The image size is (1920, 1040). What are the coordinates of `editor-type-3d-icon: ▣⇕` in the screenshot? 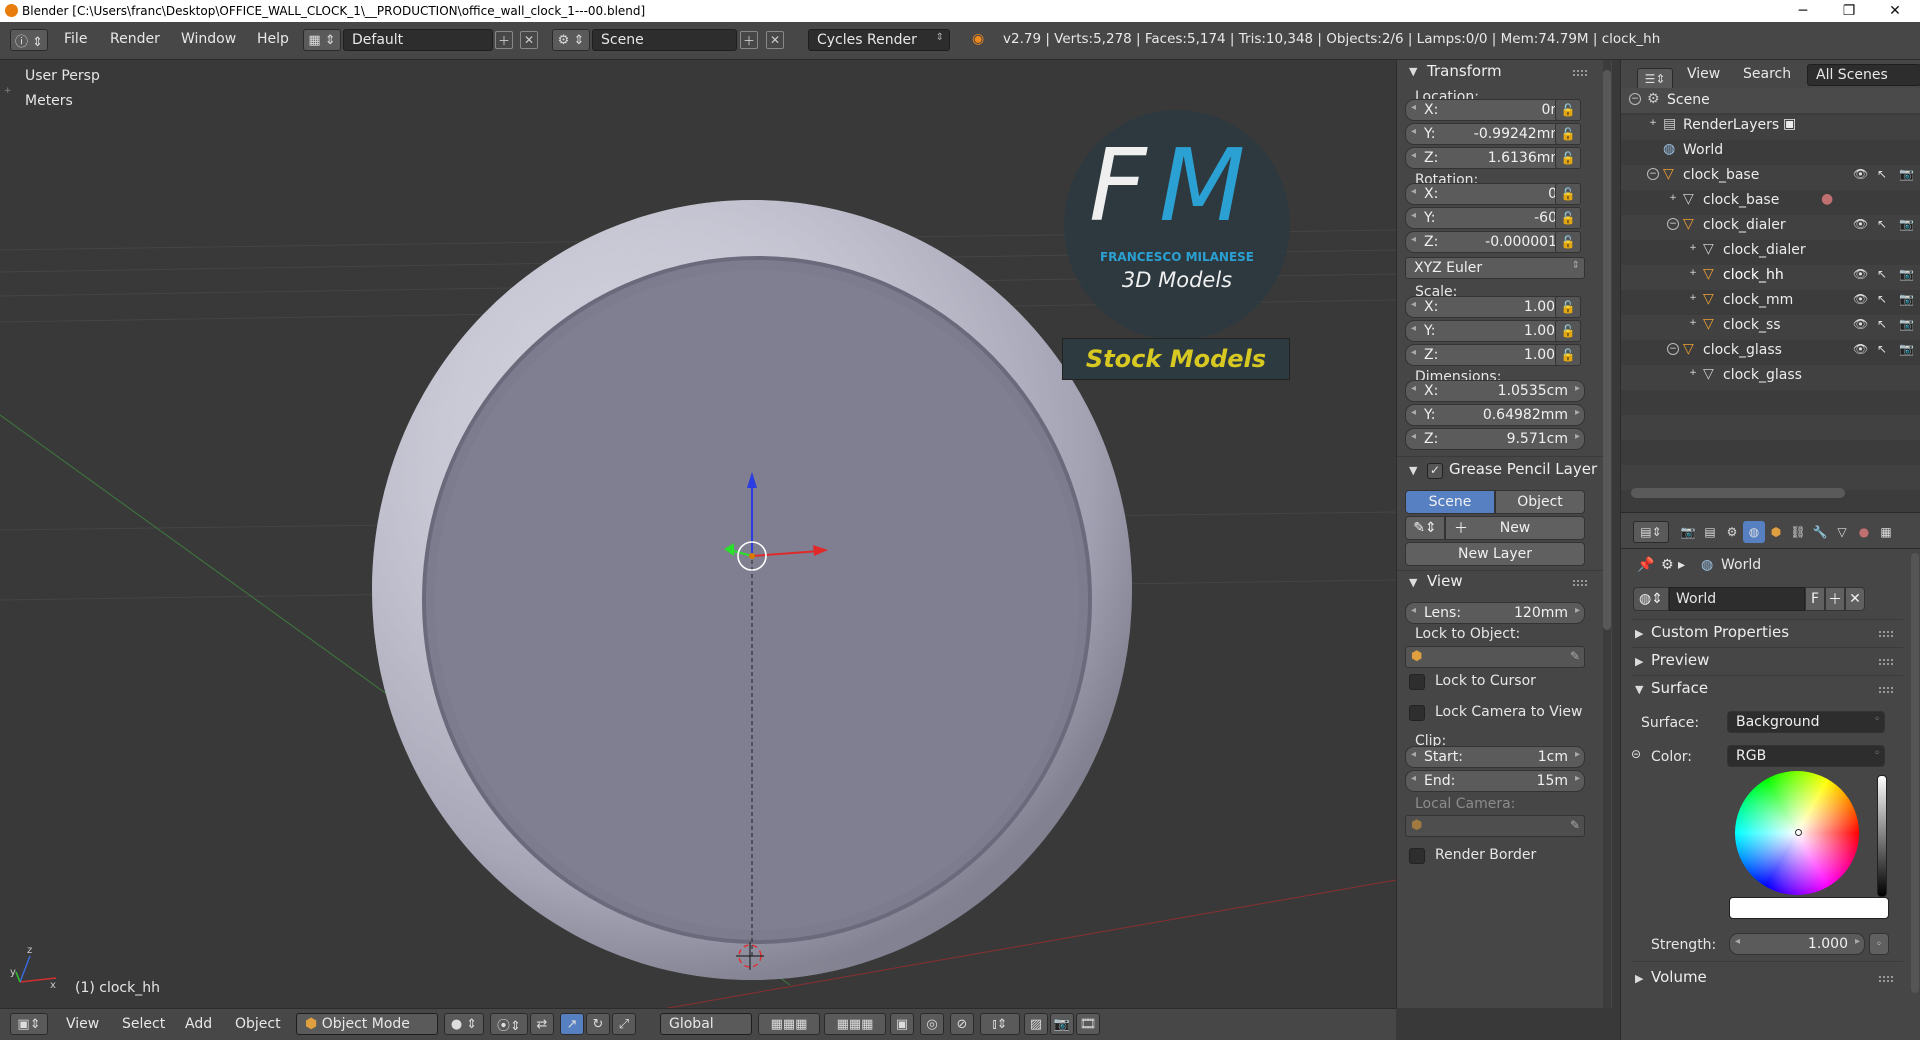 It's located at (29, 1024).